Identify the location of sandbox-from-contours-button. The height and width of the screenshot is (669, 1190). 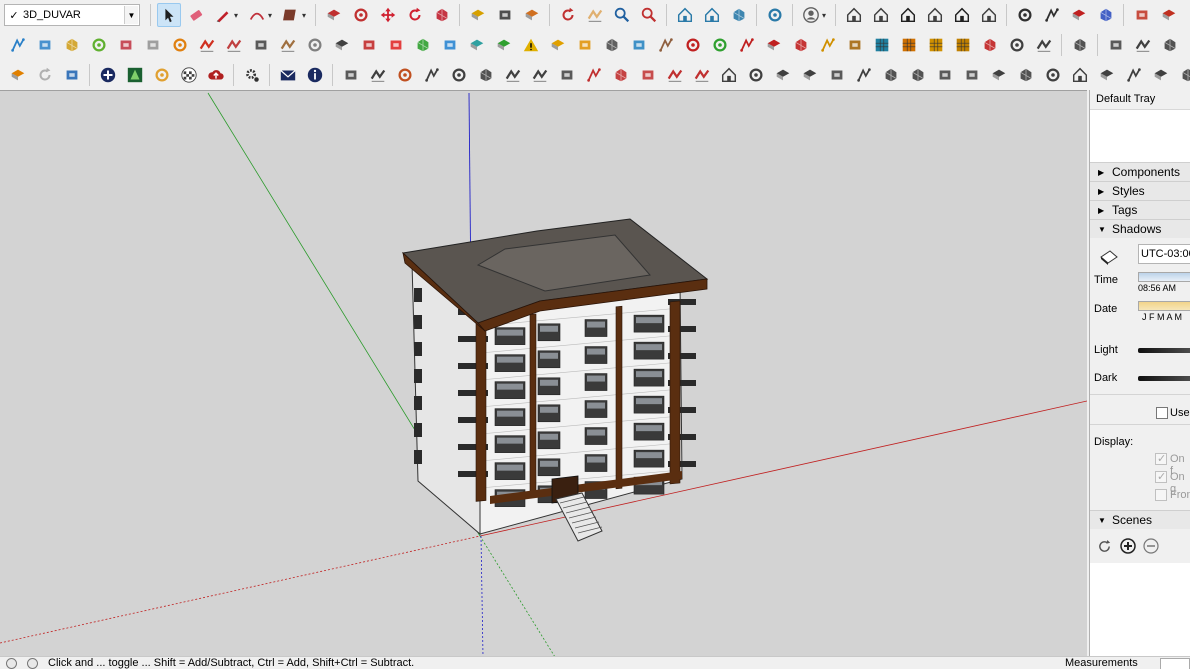
(18, 45).